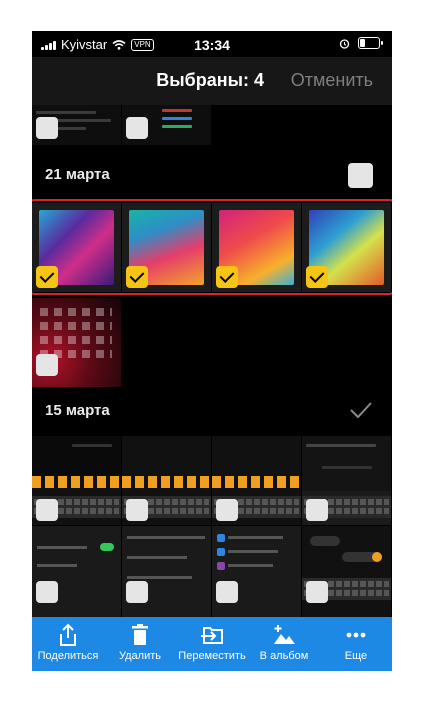 This screenshot has height=703, width=424. I want to click on more-label: Еще, so click(356, 656).